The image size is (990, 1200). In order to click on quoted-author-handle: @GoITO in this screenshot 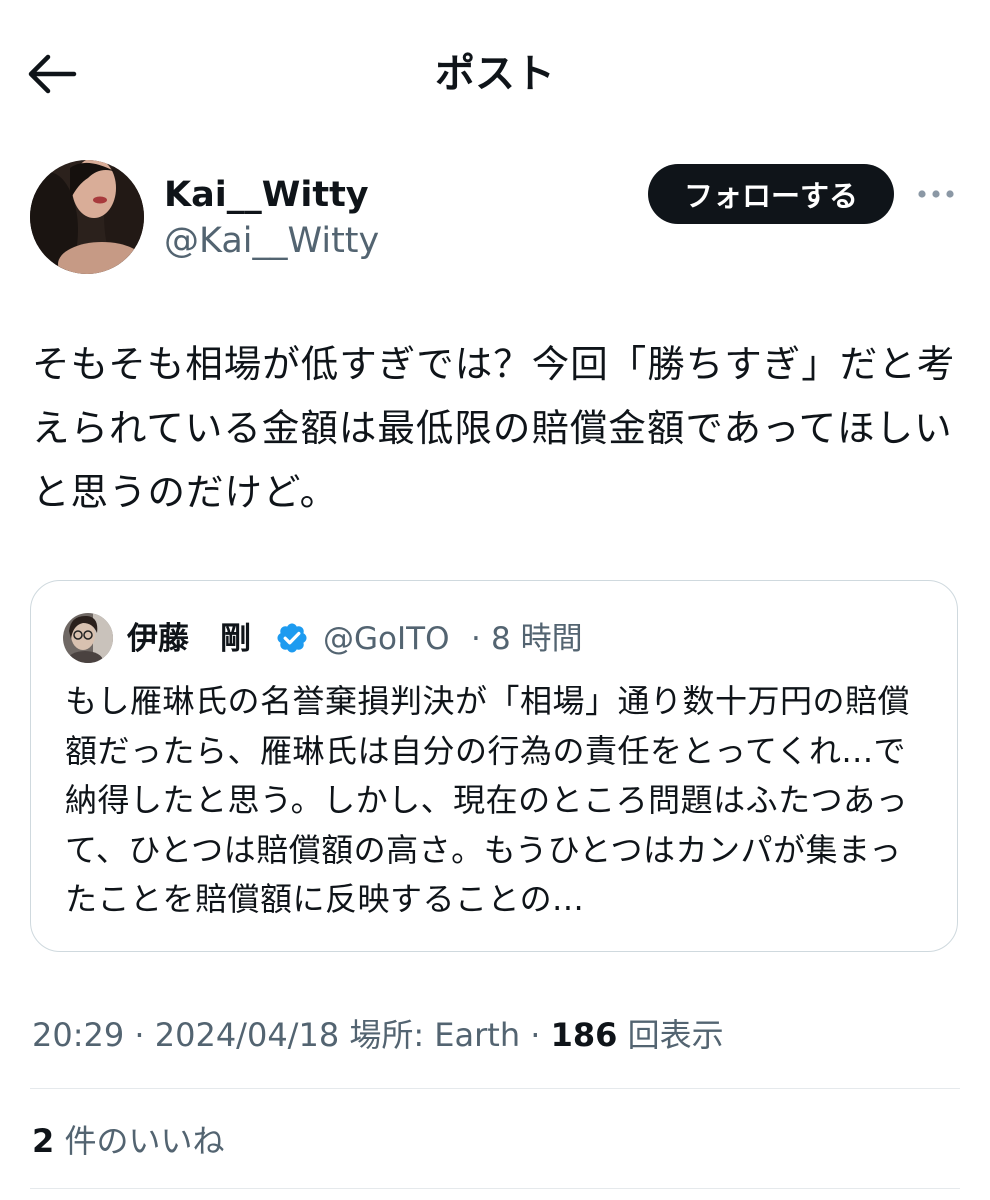, I will do `click(386, 639)`.